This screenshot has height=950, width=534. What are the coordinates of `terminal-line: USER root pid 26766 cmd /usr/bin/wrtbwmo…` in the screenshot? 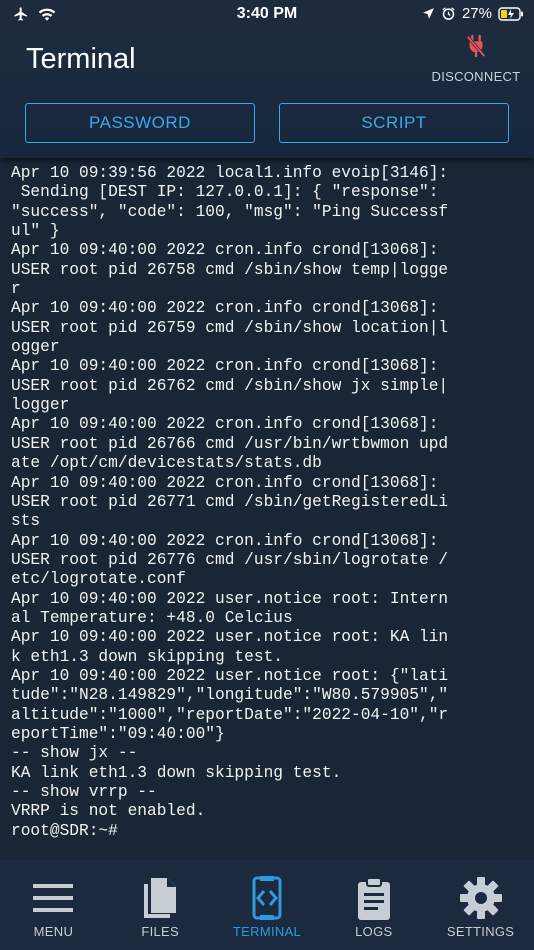 It's located at (230, 443).